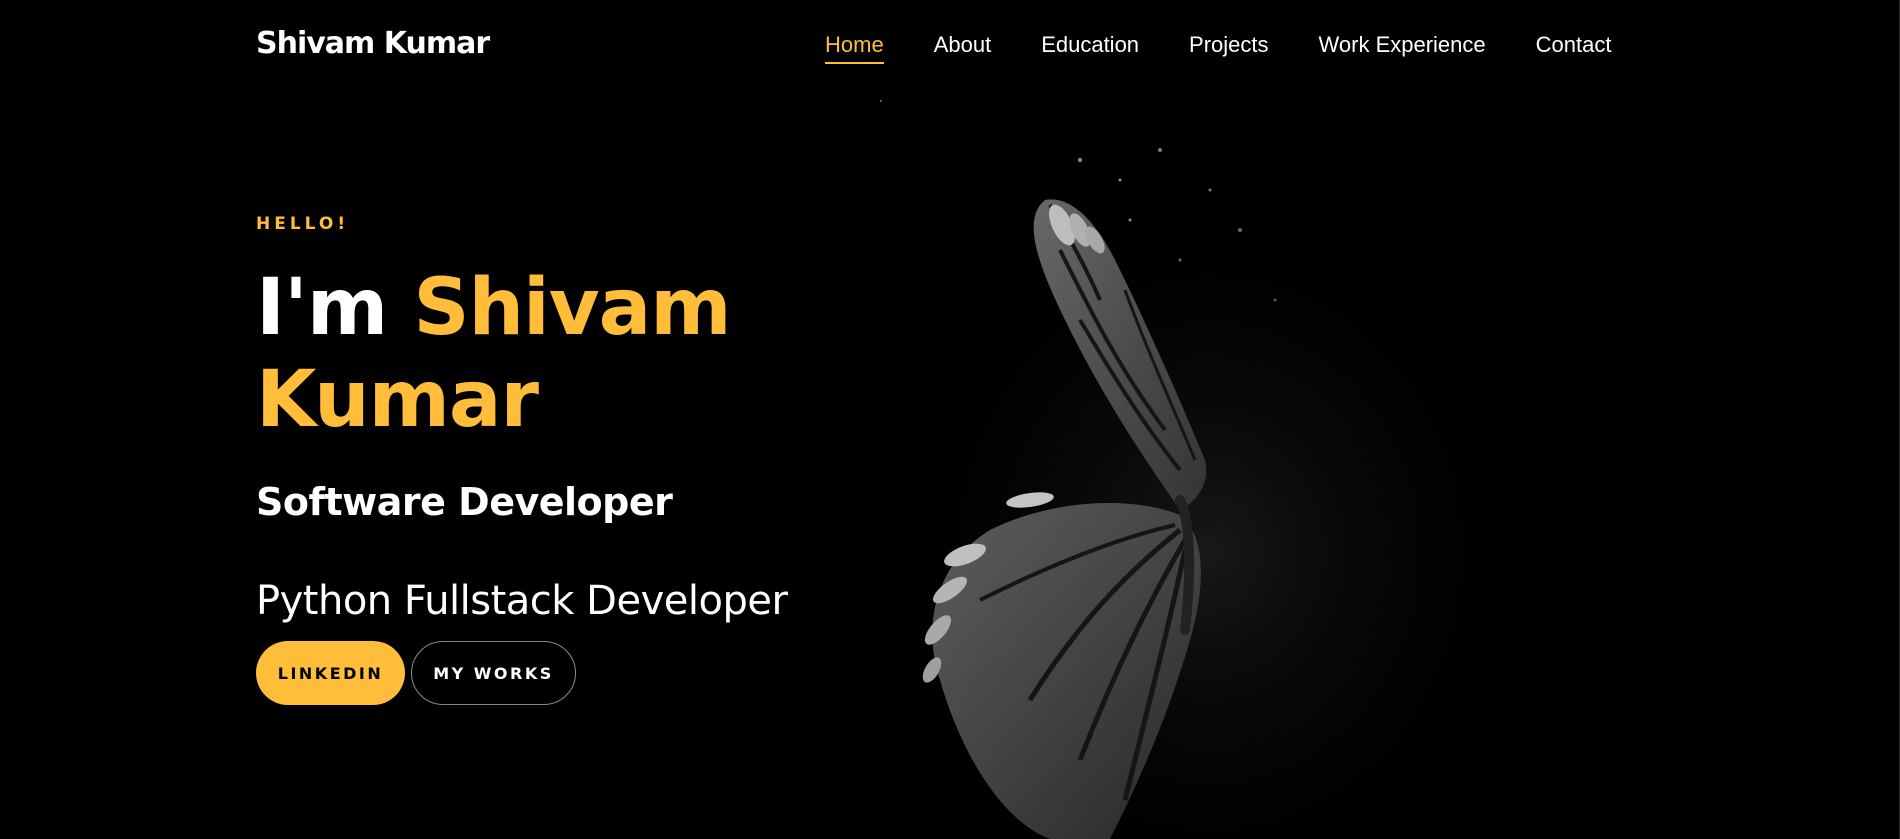 The width and height of the screenshot is (1900, 839). Describe the element at coordinates (1402, 48) in the screenshot. I see `nav-work-experience: Work Experience` at that location.